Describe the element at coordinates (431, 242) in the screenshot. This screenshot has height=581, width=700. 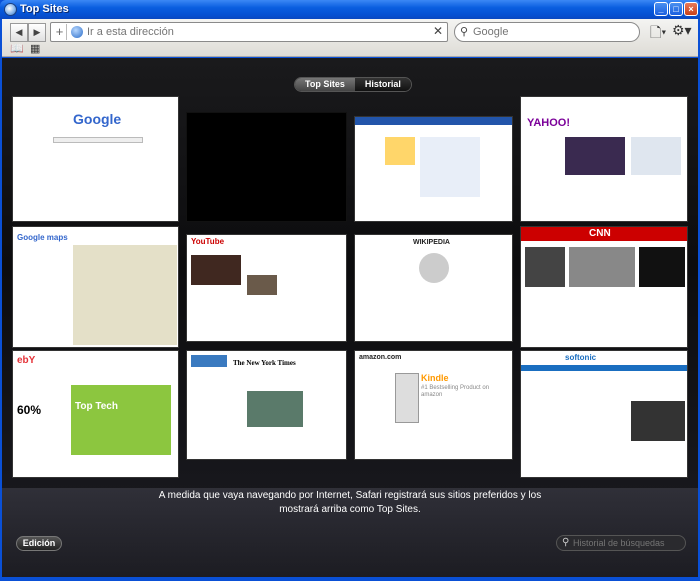
I see `wikipedia-logo: WIKIPEDIA` at that location.